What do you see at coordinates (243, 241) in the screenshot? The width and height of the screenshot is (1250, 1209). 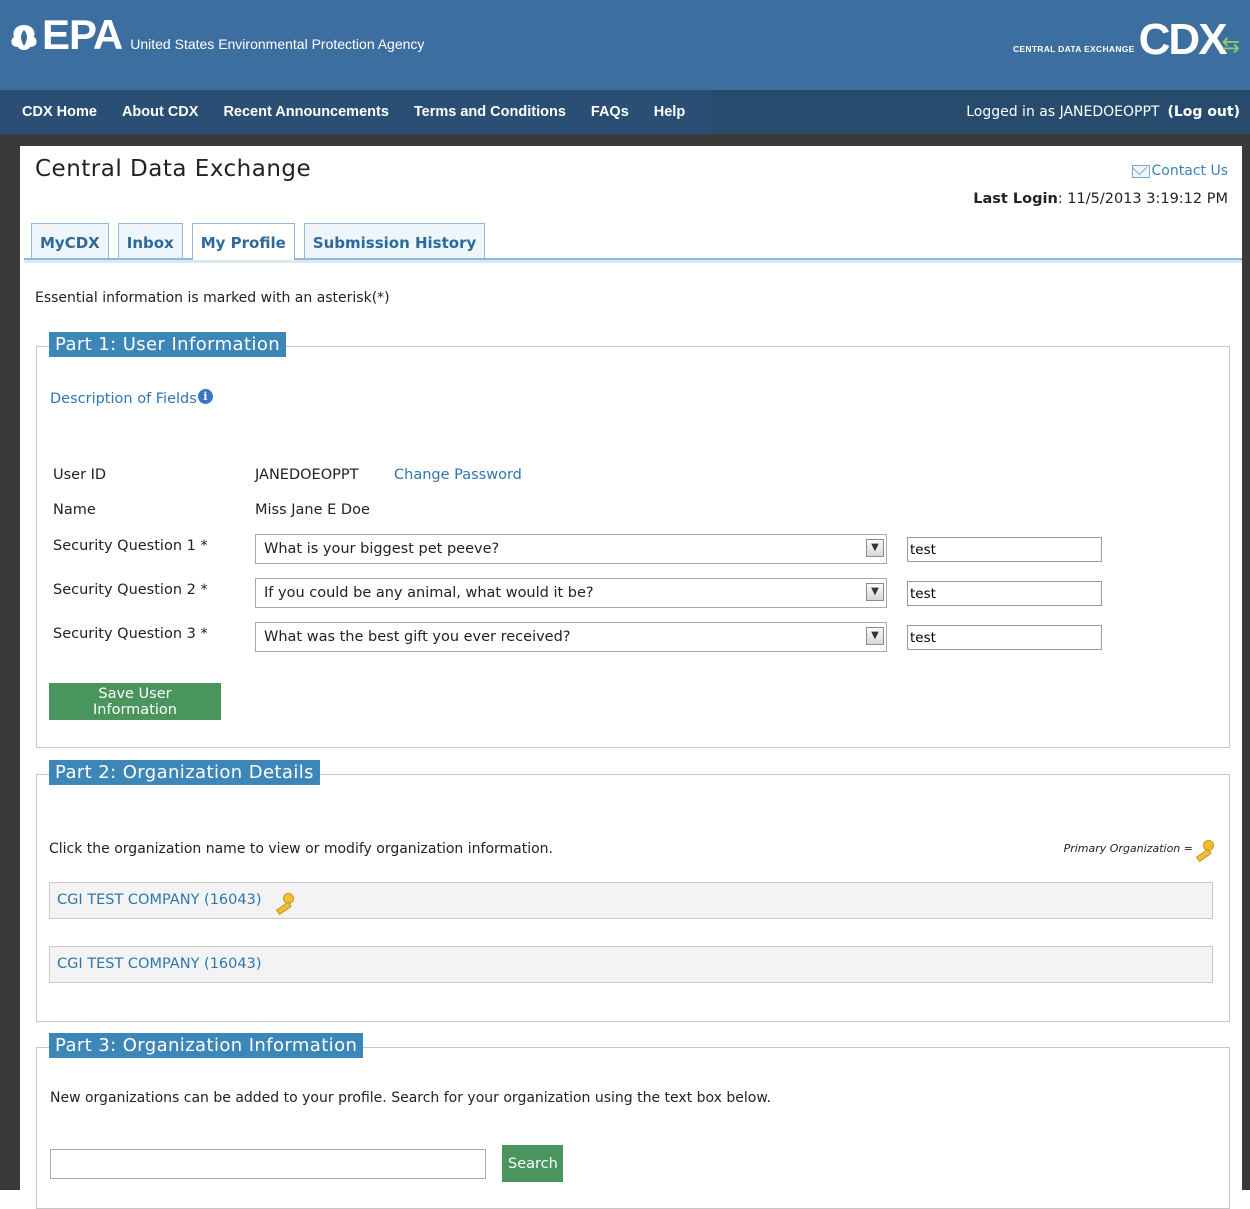 I see `tab-my-profile: My Profile` at bounding box center [243, 241].